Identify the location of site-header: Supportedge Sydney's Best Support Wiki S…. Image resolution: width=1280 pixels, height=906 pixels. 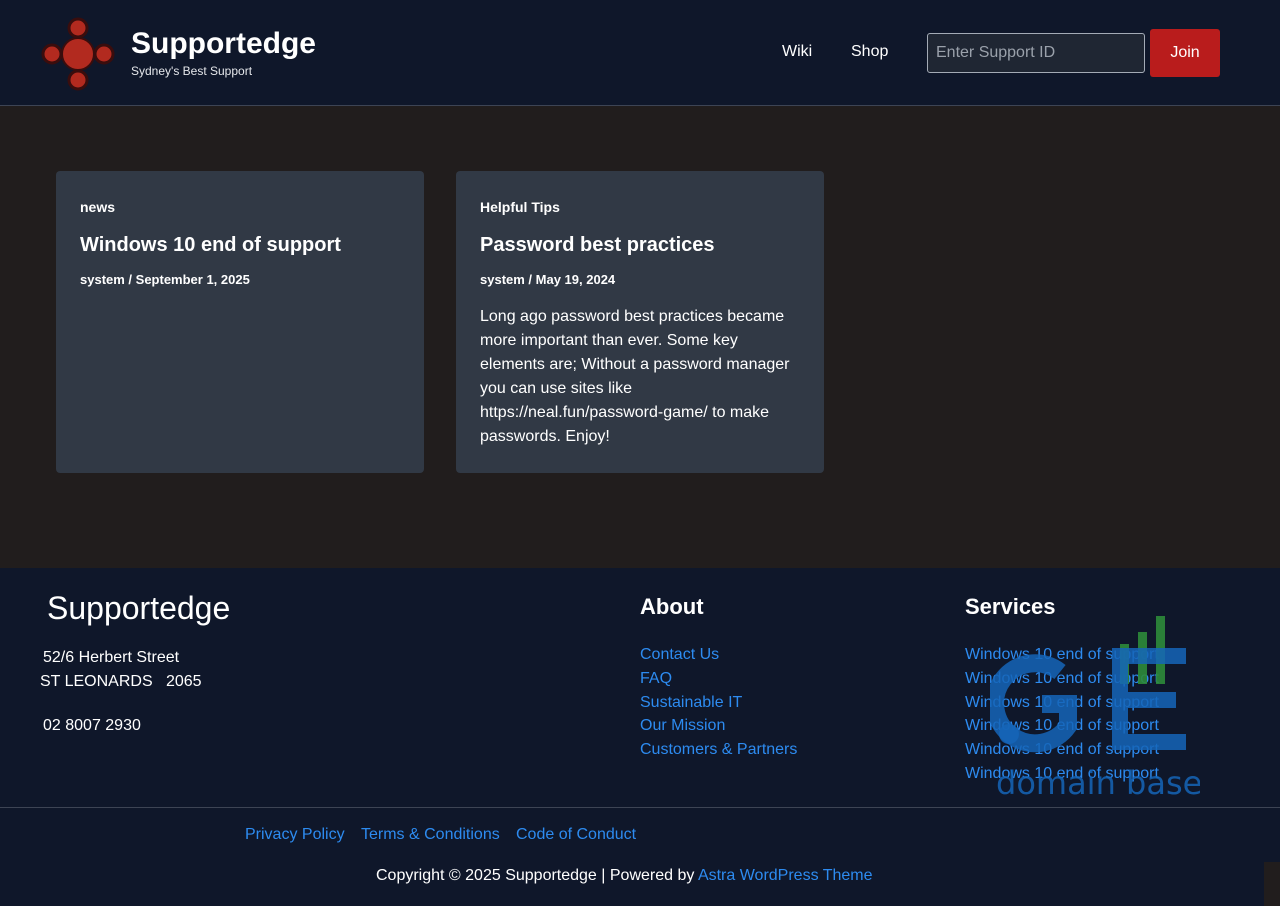
(640, 53).